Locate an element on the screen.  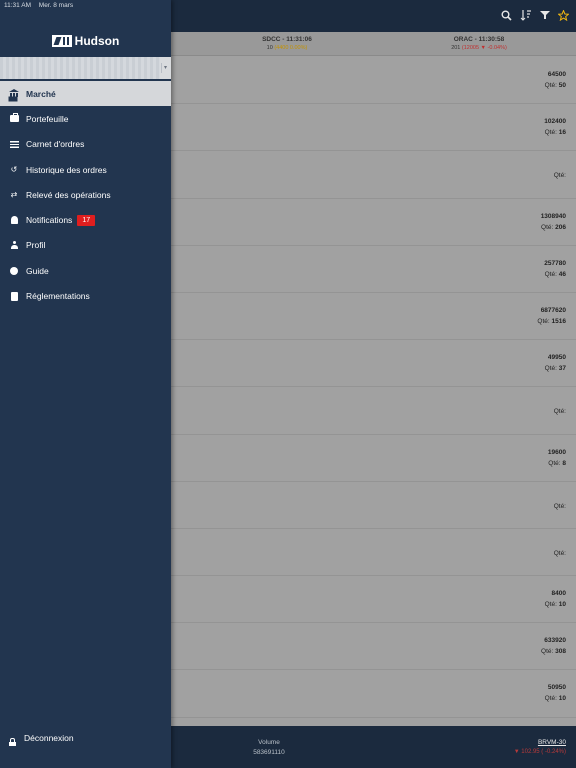
bell-icon is located at coordinates (14, 220).